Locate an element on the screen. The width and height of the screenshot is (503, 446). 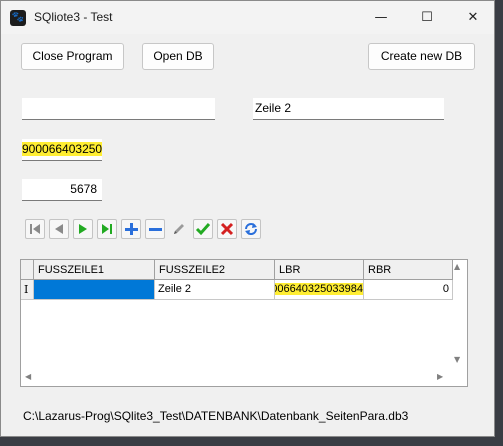
last-icon is located at coordinates (107, 229).